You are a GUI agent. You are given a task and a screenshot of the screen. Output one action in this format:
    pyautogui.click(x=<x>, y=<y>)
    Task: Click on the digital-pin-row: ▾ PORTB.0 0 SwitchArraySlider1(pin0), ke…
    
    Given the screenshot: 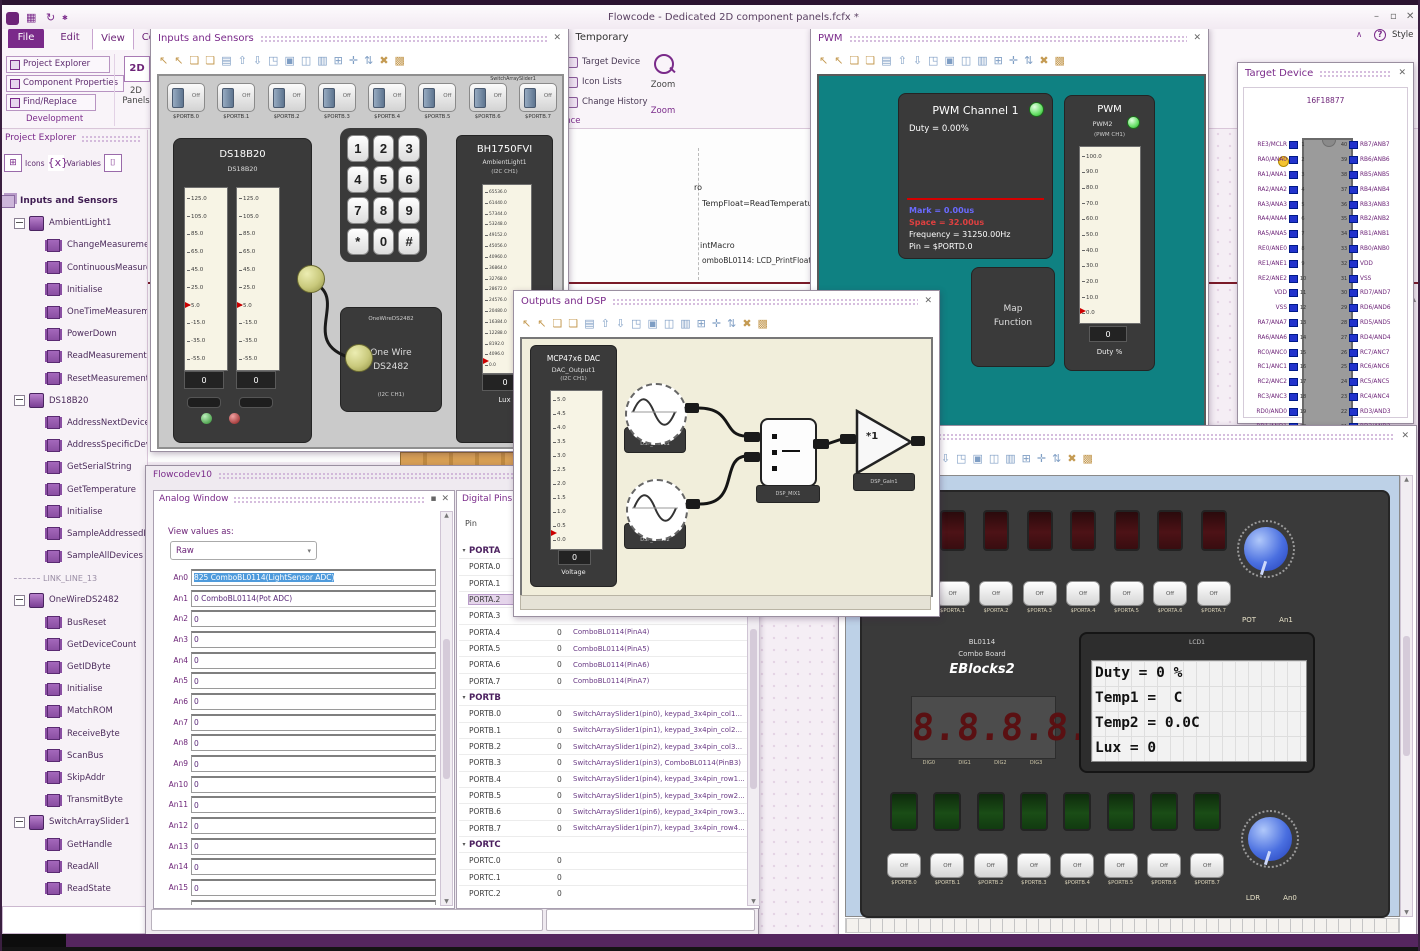 What is the action you would take?
    pyautogui.click(x=603, y=714)
    